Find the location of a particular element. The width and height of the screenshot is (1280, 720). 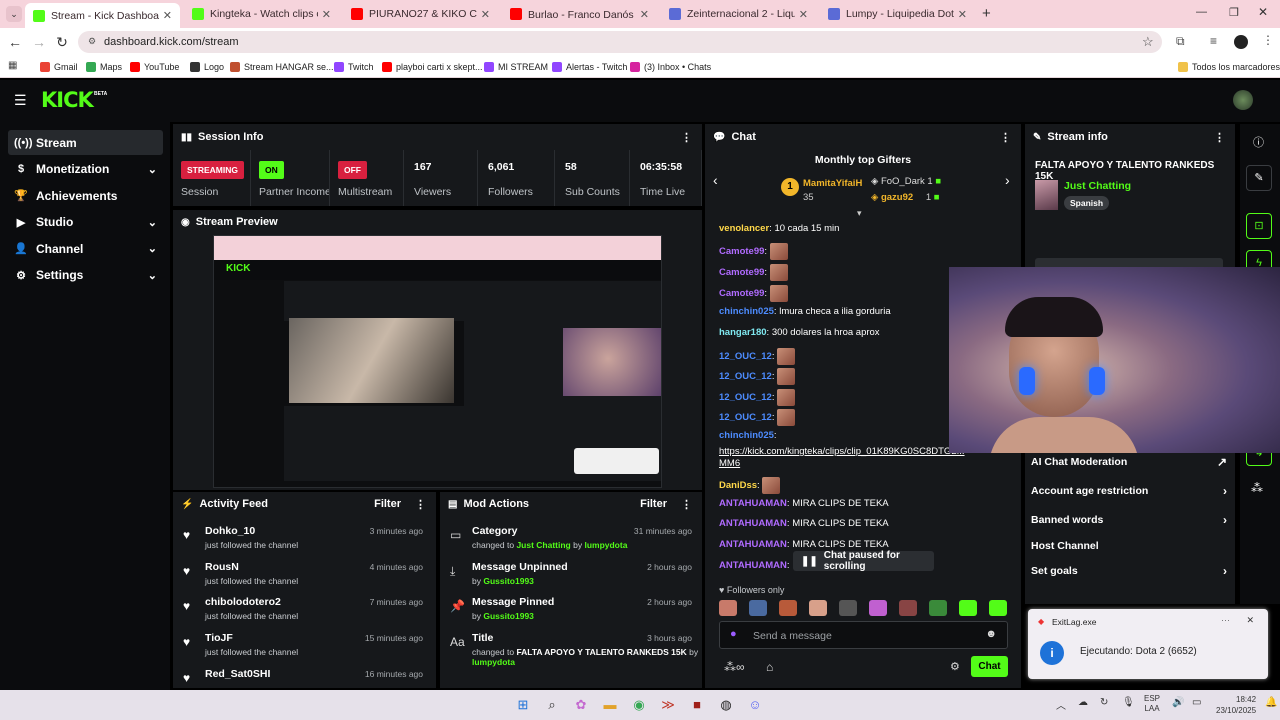

copilot-icon: ✿ is located at coordinates (581, 705).